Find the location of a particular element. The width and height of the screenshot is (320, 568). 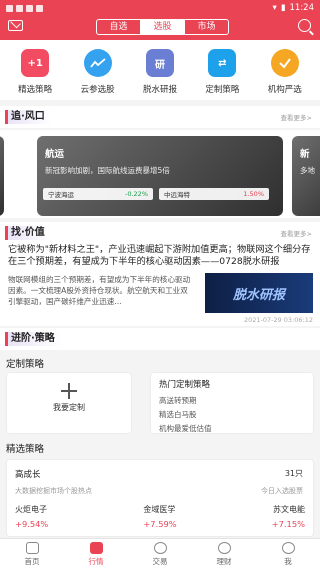

article-time: 2021-07-29 03:06:12 is located at coordinates (278, 320).